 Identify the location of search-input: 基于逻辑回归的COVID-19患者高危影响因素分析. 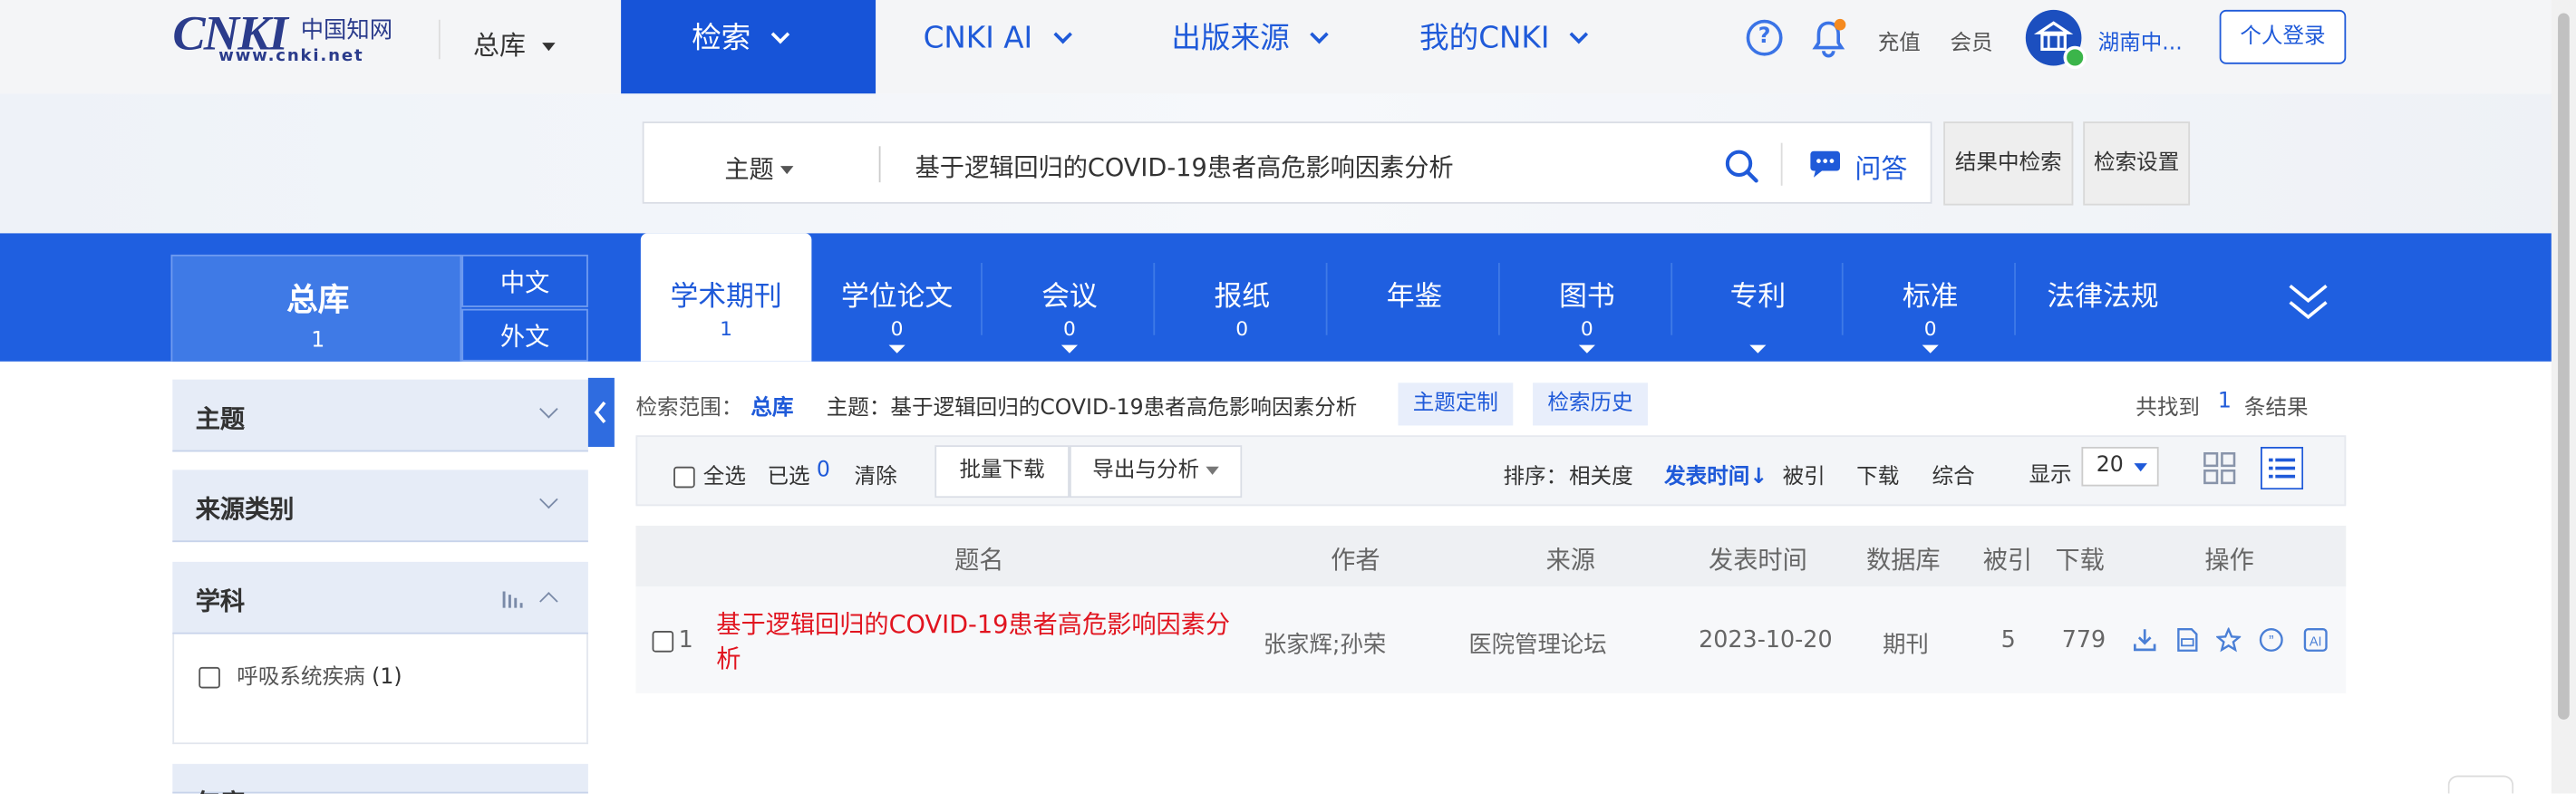
(1184, 167).